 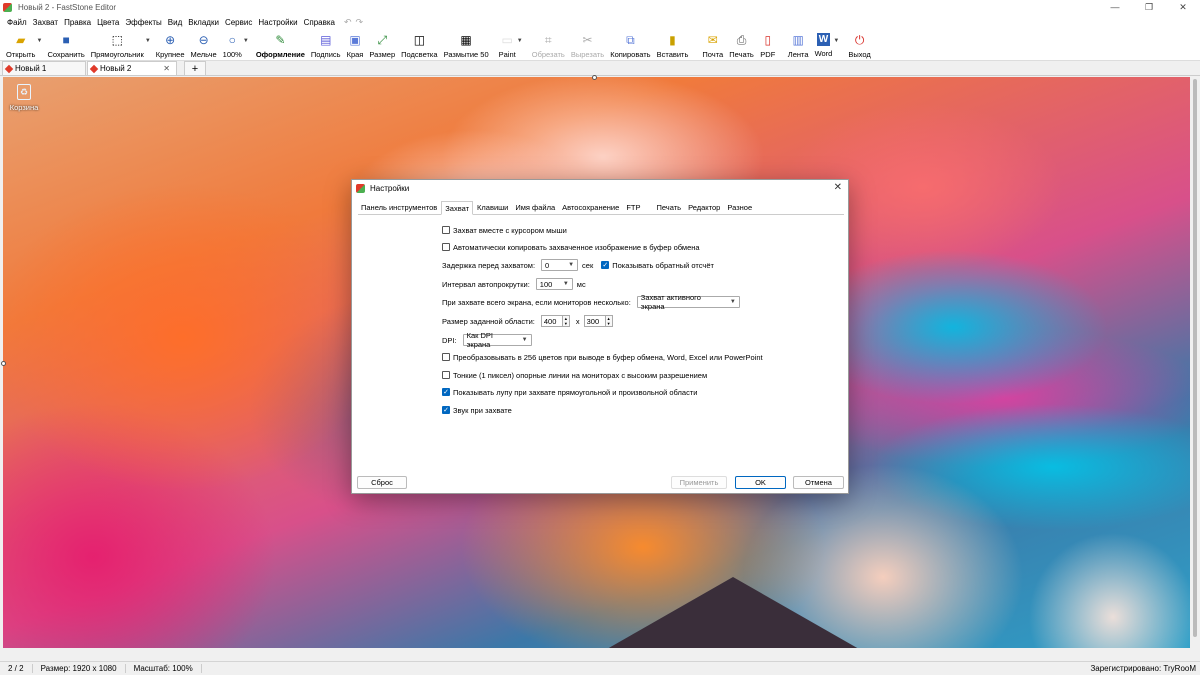 I want to click on capture-cursor-option: Захват вместе с курсором мыши, so click(x=504, y=230).